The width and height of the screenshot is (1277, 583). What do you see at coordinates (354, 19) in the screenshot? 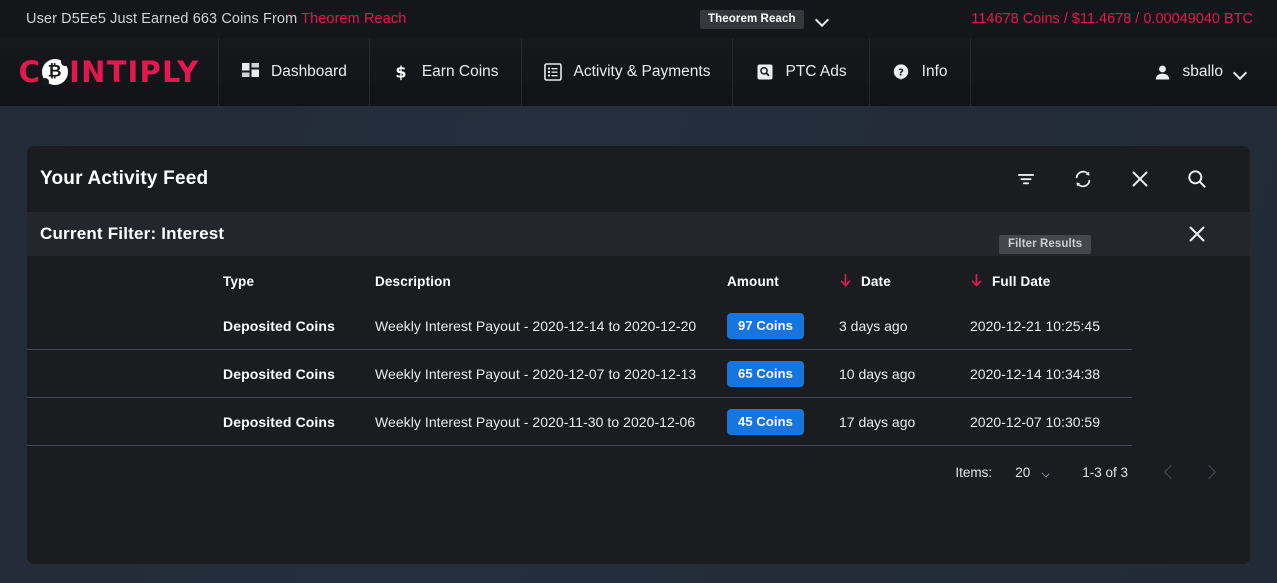
I see `ticker-message-source: Theorem Reach` at bounding box center [354, 19].